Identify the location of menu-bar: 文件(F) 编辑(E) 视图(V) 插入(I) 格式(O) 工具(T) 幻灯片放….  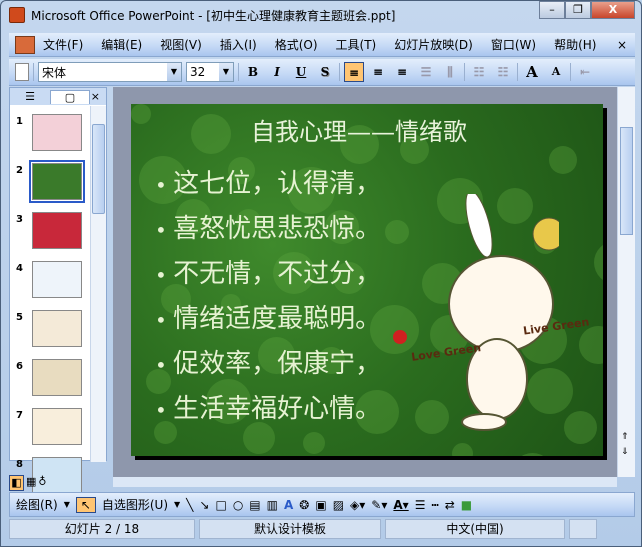
(322, 45).